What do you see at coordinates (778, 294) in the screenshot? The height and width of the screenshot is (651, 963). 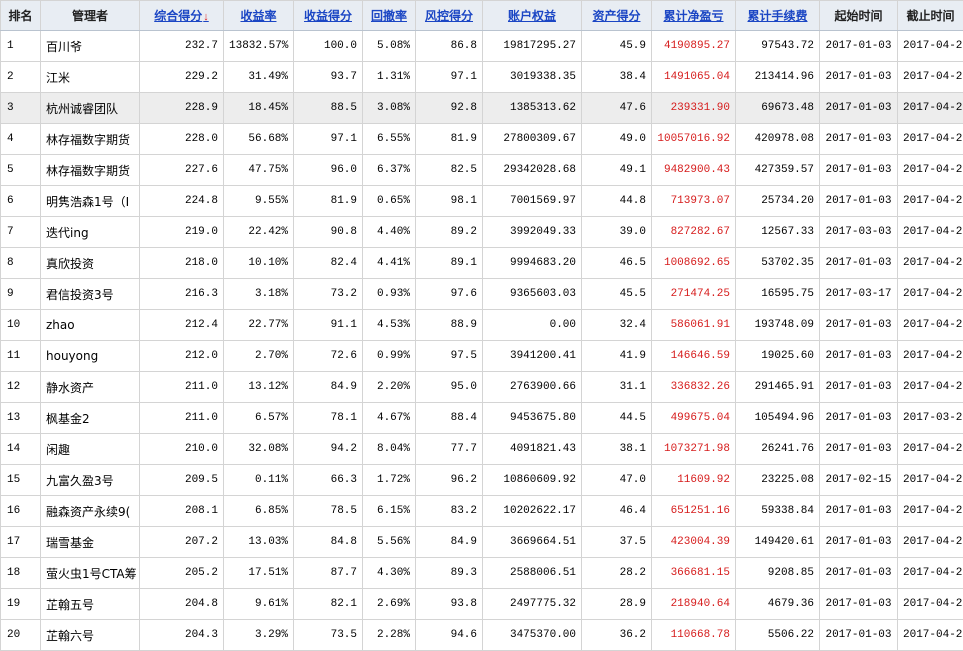 I see `cell-fees: 16595.75` at bounding box center [778, 294].